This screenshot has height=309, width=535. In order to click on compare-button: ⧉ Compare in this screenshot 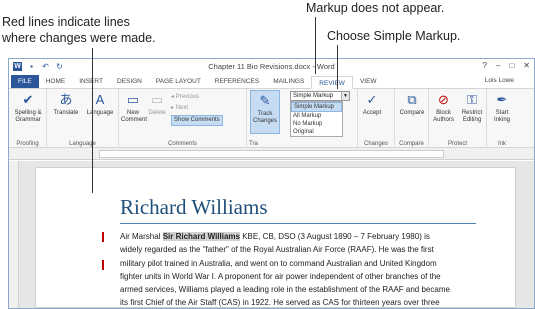, I will do `click(412, 104)`.